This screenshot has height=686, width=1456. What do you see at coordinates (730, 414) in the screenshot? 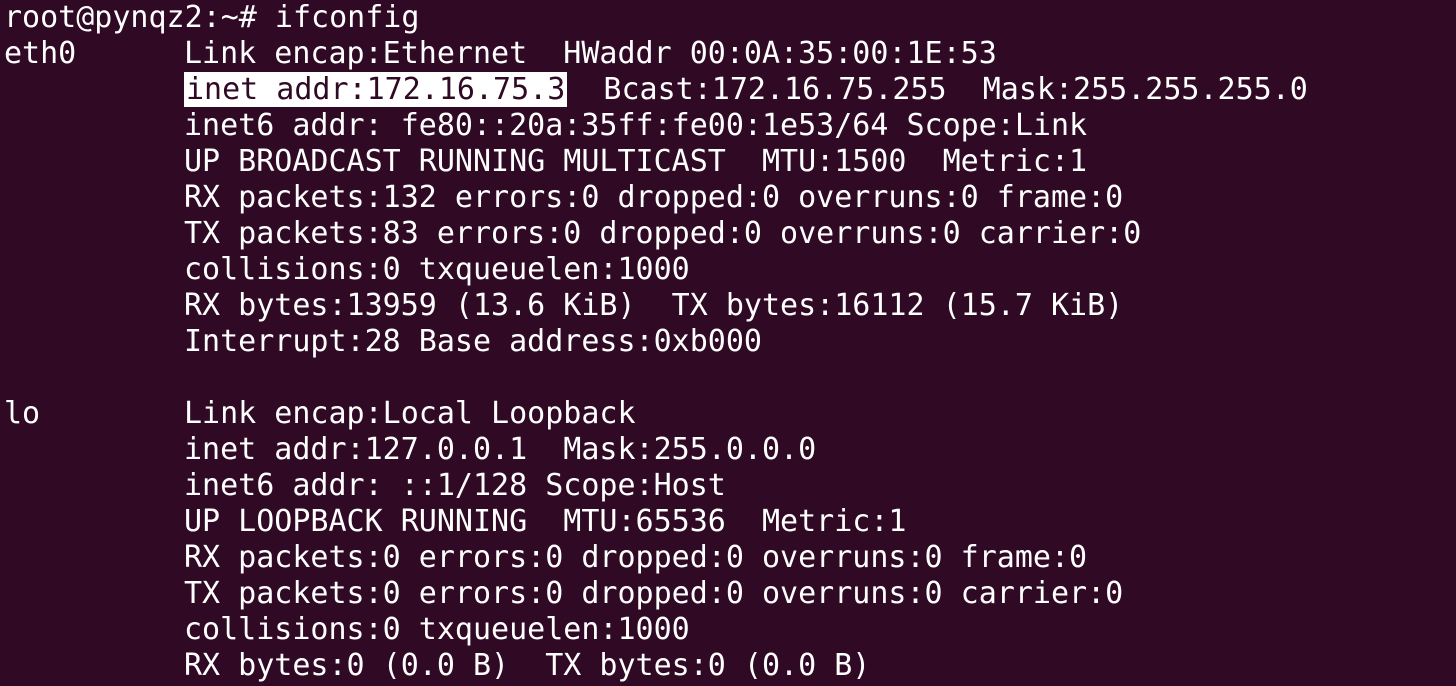
I see `lo-link-line: lo Link encap:Local Loopback` at bounding box center [730, 414].